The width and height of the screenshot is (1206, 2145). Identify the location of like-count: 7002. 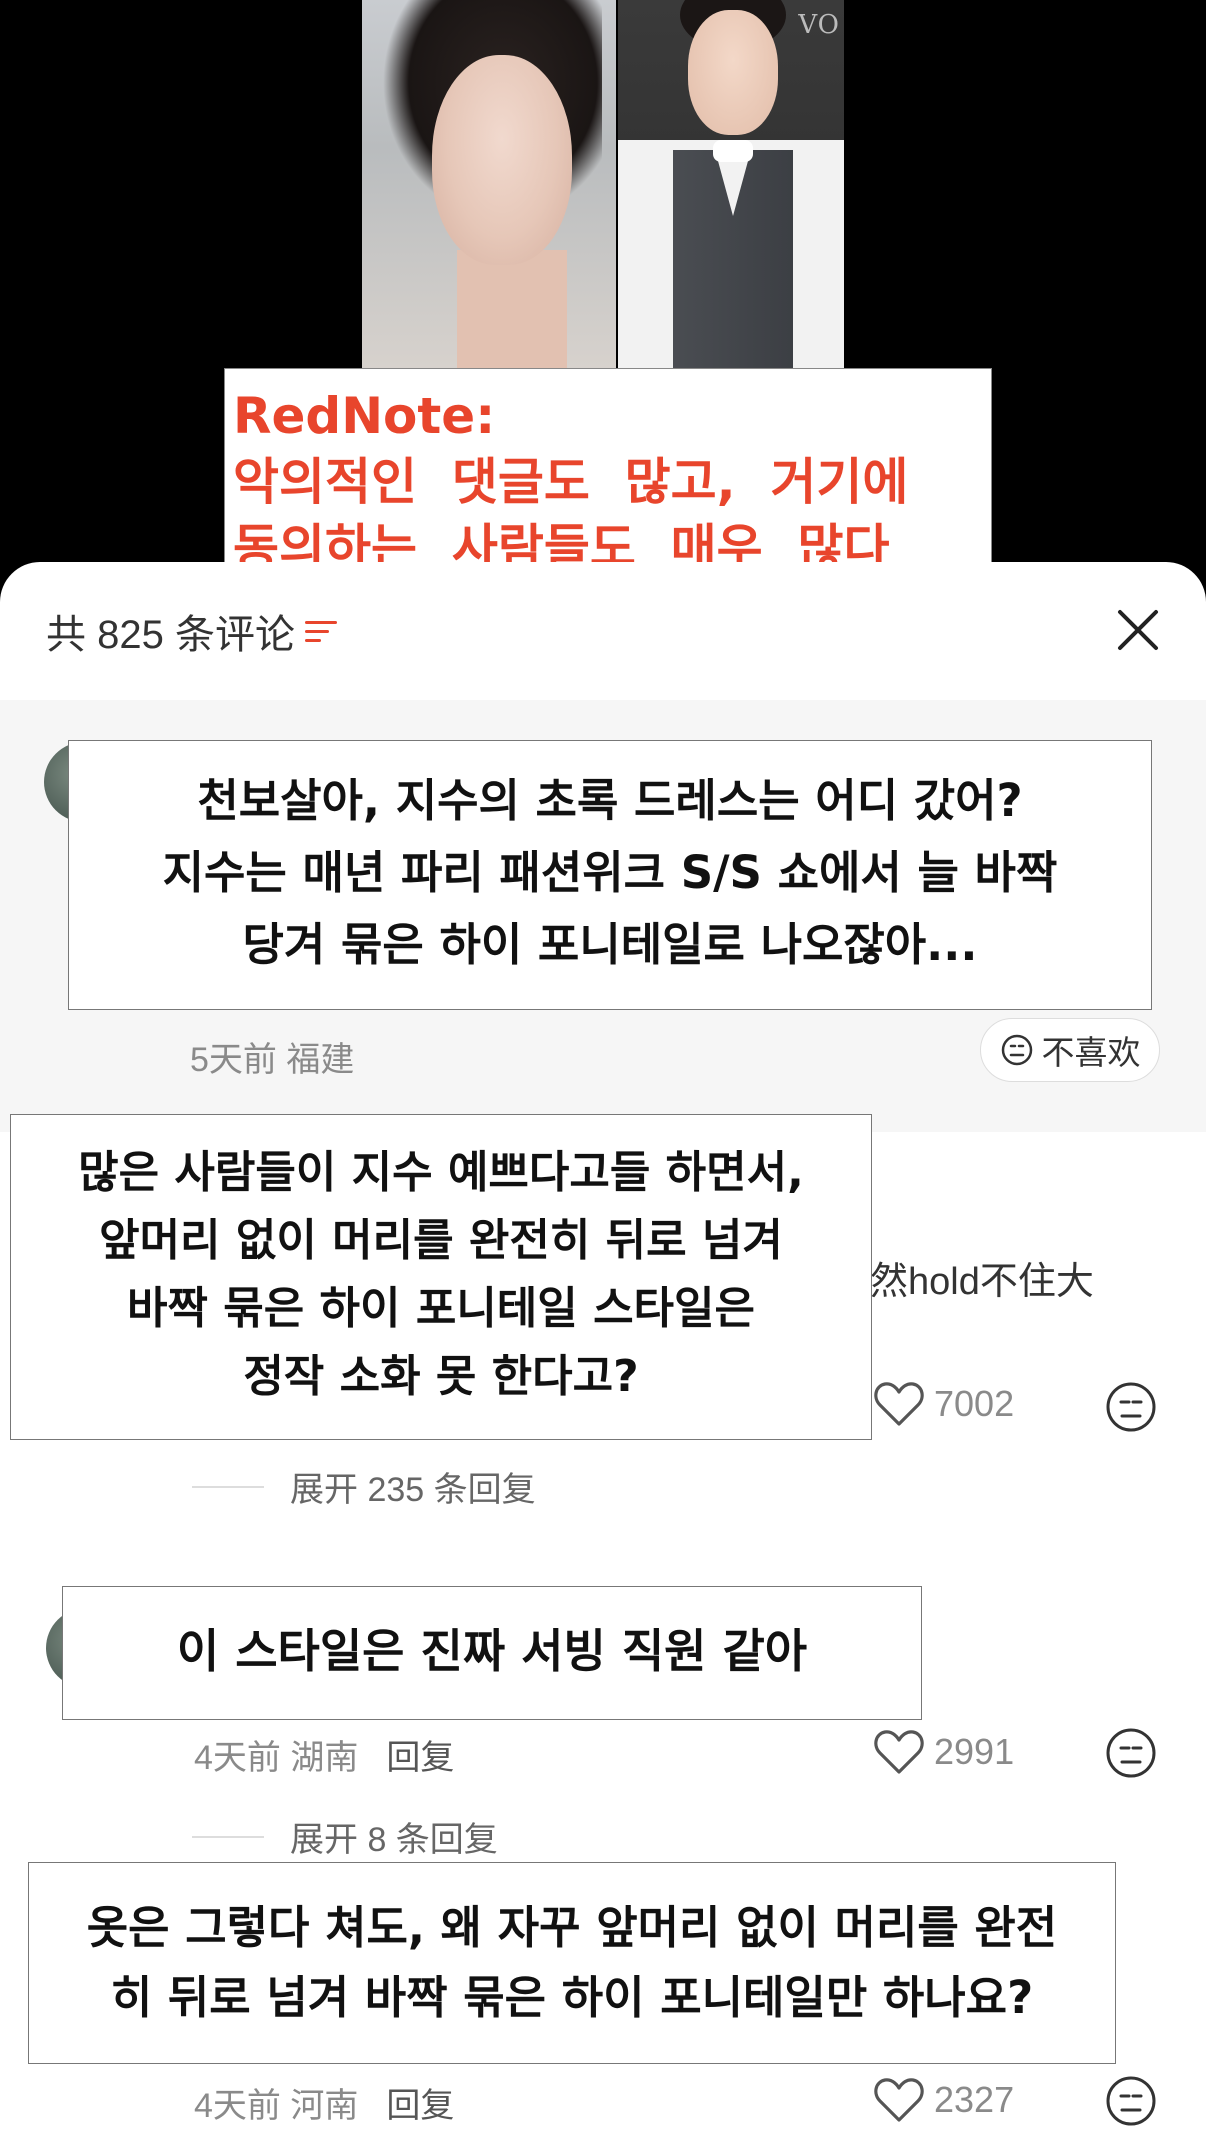
(974, 1403).